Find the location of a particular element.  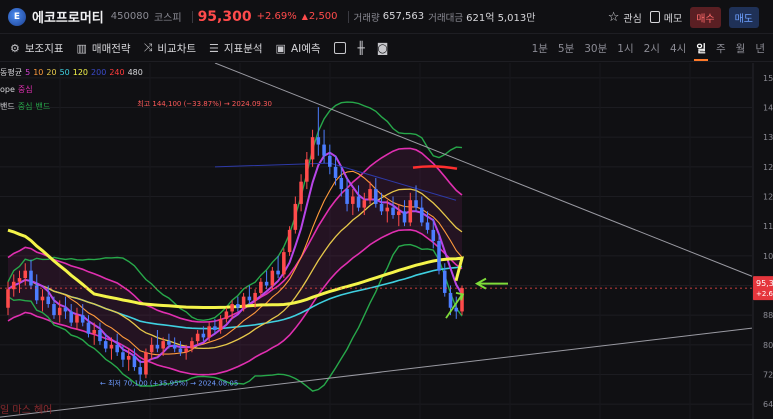

watchlist-button: ☆ 관심 is located at coordinates (625, 17).